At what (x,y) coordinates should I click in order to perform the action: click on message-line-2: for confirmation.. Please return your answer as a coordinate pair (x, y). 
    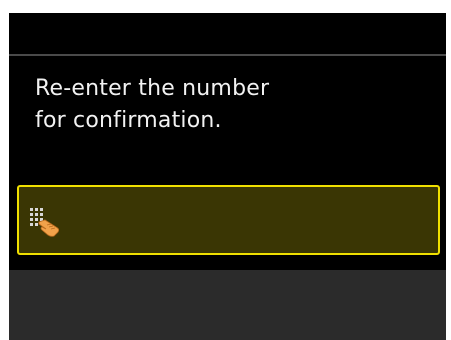
    Looking at the image, I should click on (128, 120).